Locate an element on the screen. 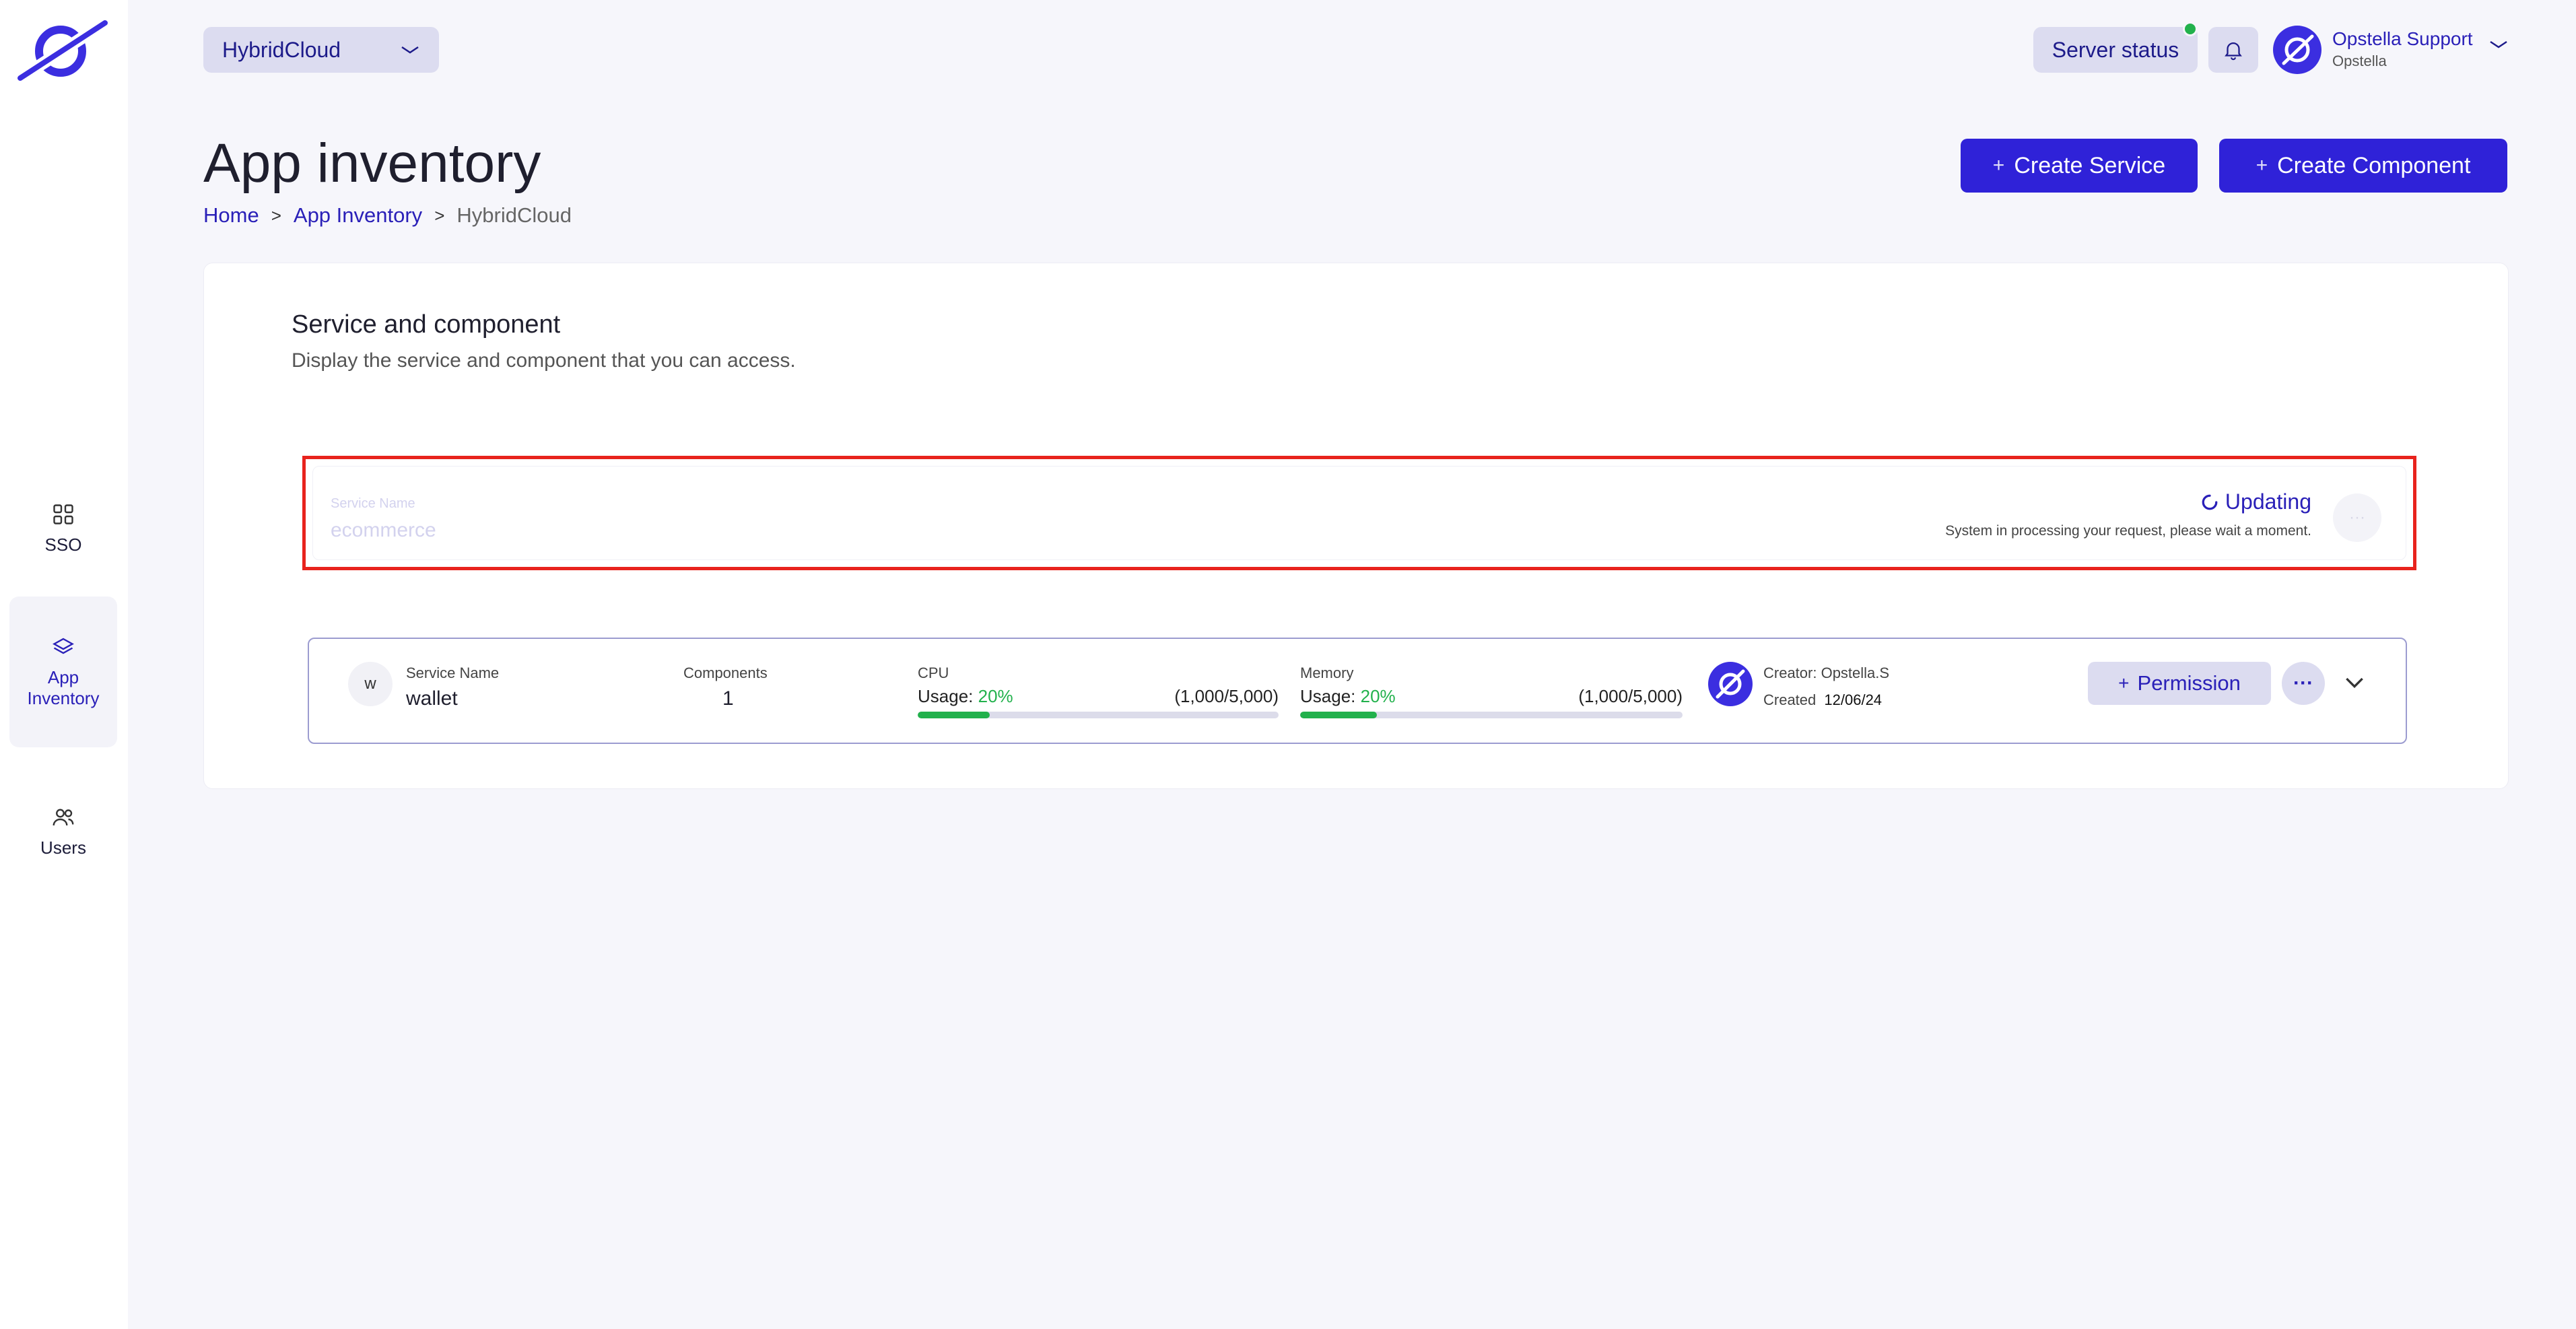 This screenshot has width=2576, height=1329. notifications-button is located at coordinates (2233, 50).